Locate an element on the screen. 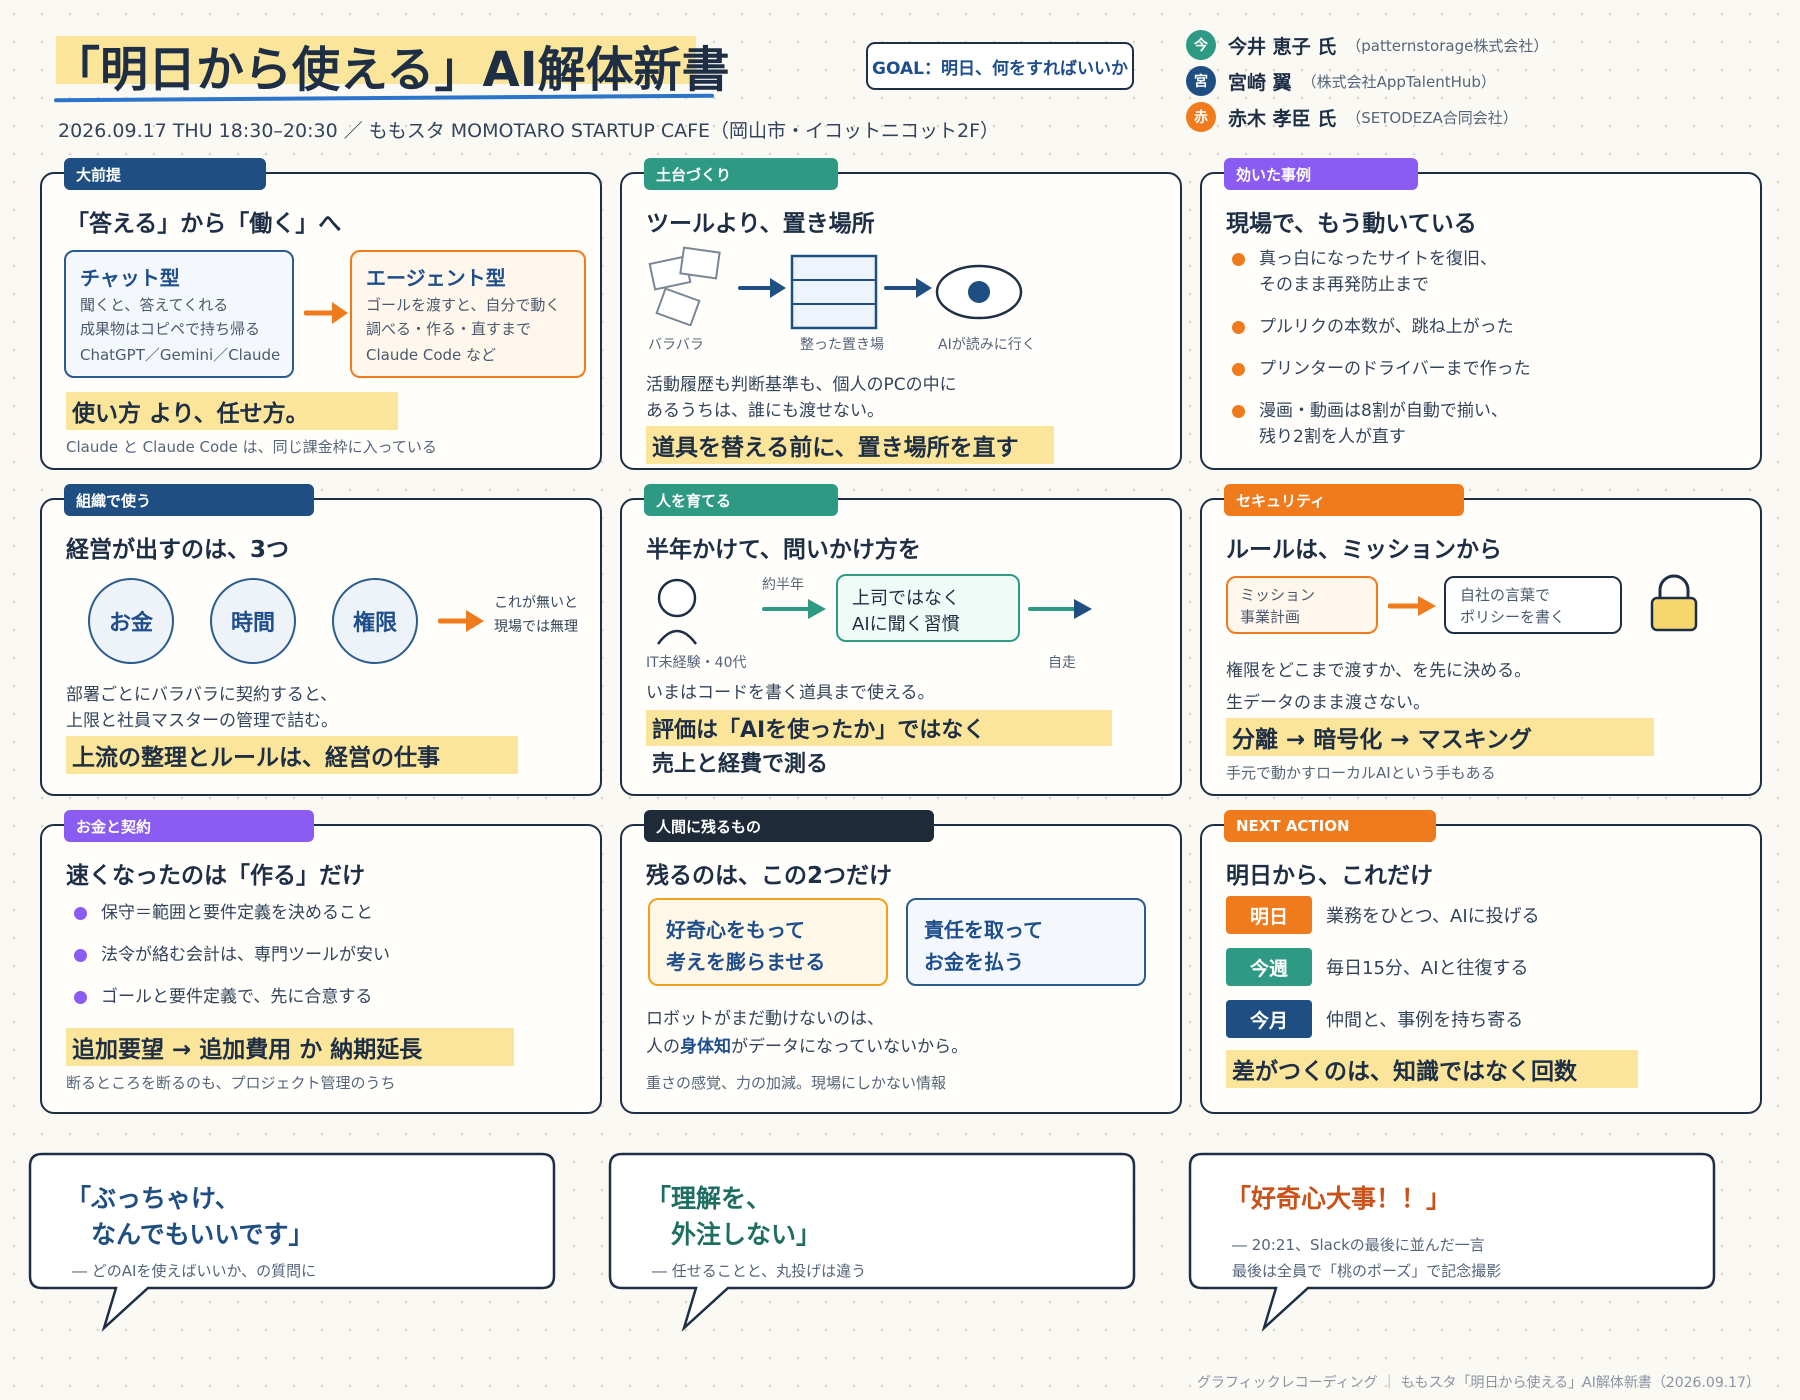  speaker-badge: 今 is located at coordinates (1201, 45).